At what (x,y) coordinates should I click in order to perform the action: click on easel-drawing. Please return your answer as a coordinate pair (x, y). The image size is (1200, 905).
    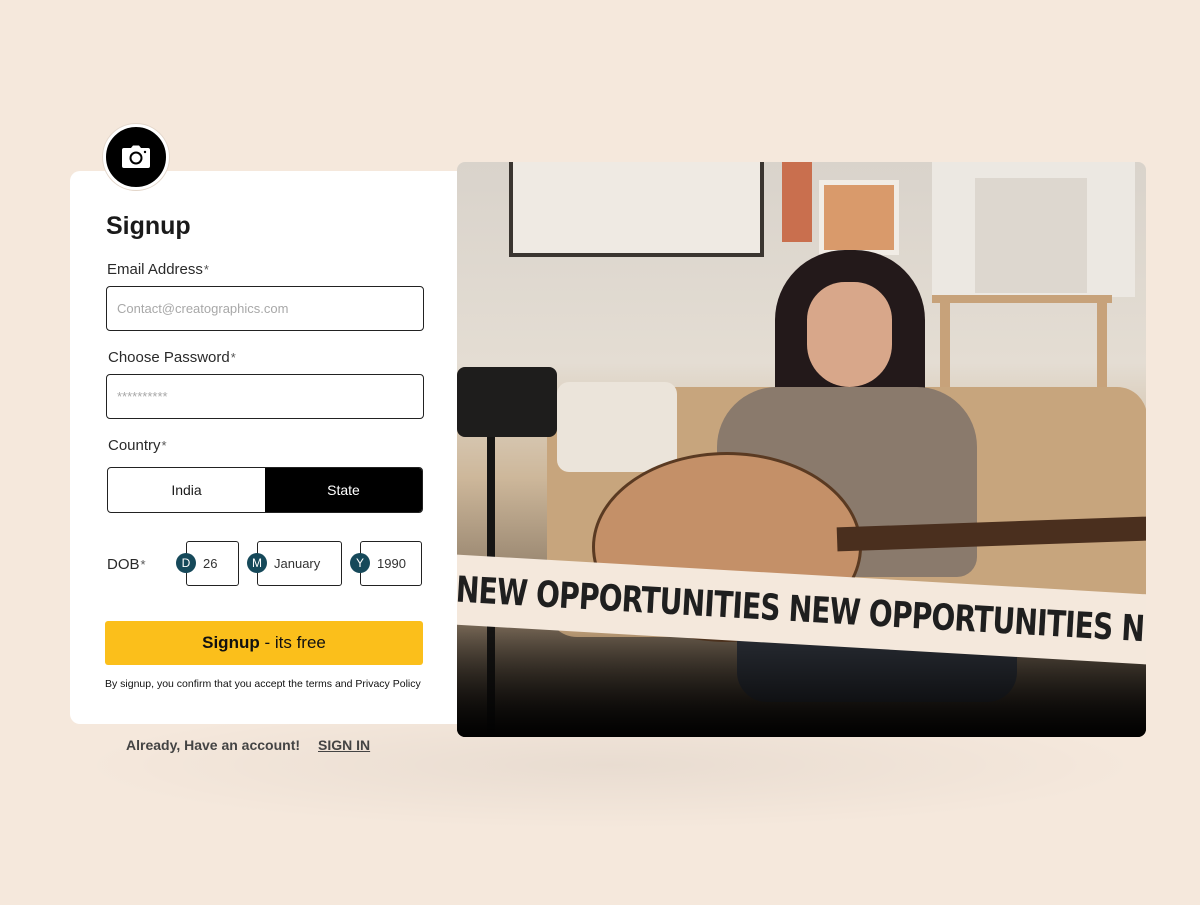
    Looking at the image, I should click on (1031, 235).